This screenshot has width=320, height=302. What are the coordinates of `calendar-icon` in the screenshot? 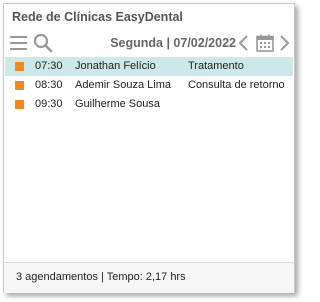 It's located at (265, 43).